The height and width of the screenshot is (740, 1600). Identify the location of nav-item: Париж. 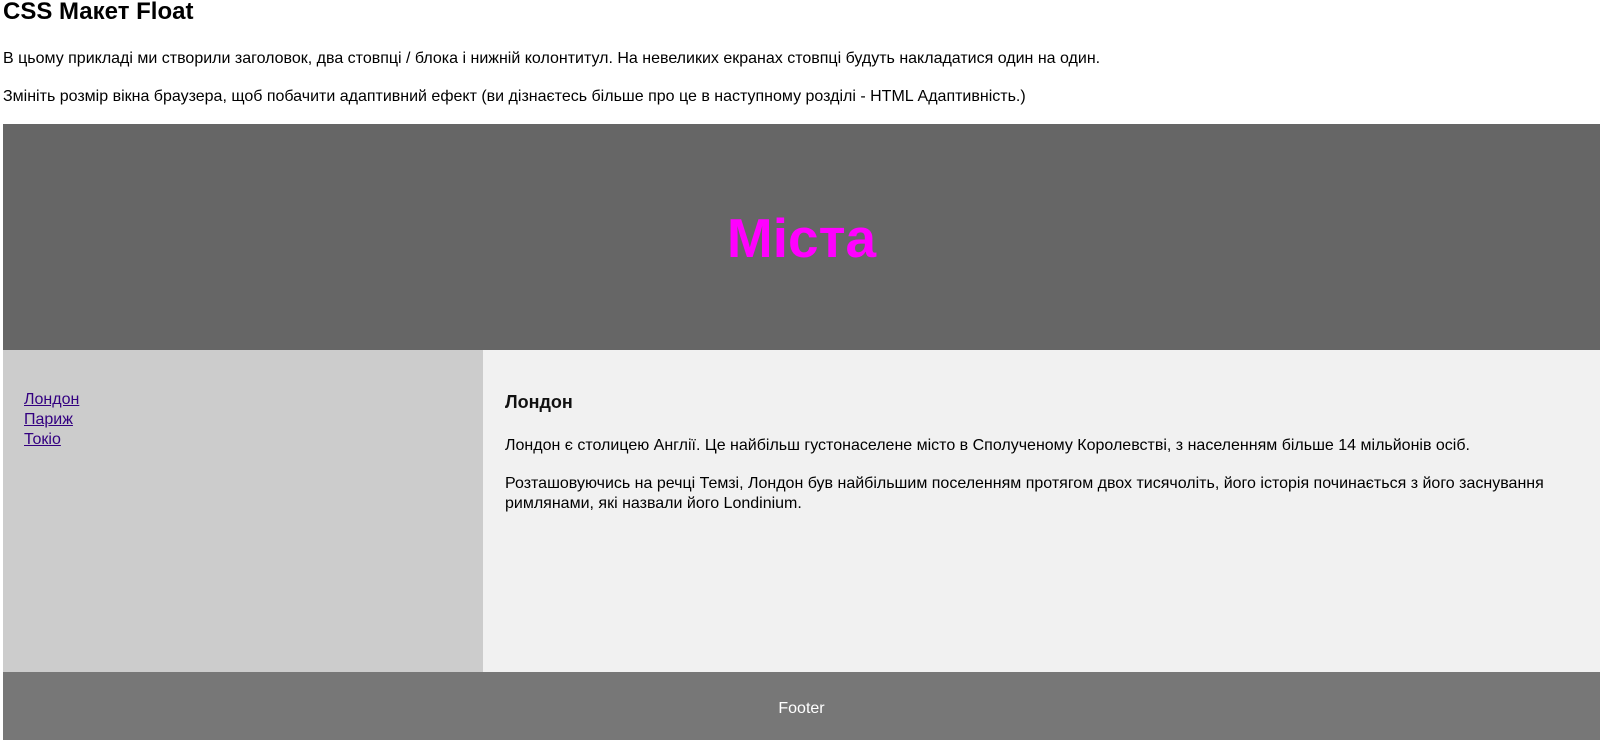
(51, 420).